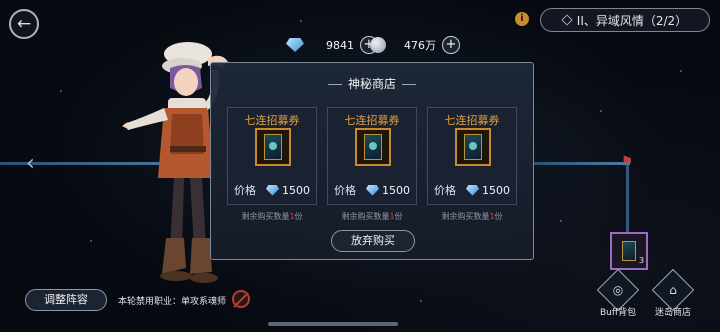 Image resolution: width=720 pixels, height=332 pixels. I want to click on prev-node-arrow-icon: ‹, so click(30, 164).